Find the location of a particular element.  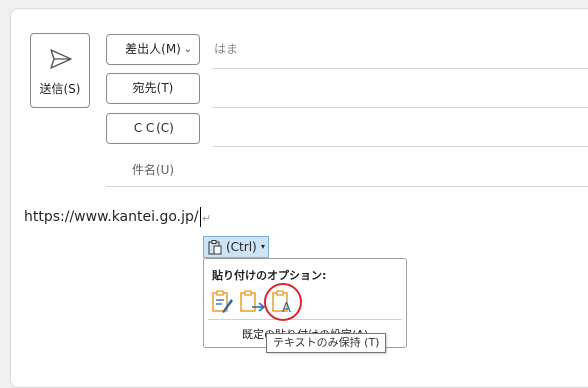

keep-source-formatting-icon is located at coordinates (222, 301).